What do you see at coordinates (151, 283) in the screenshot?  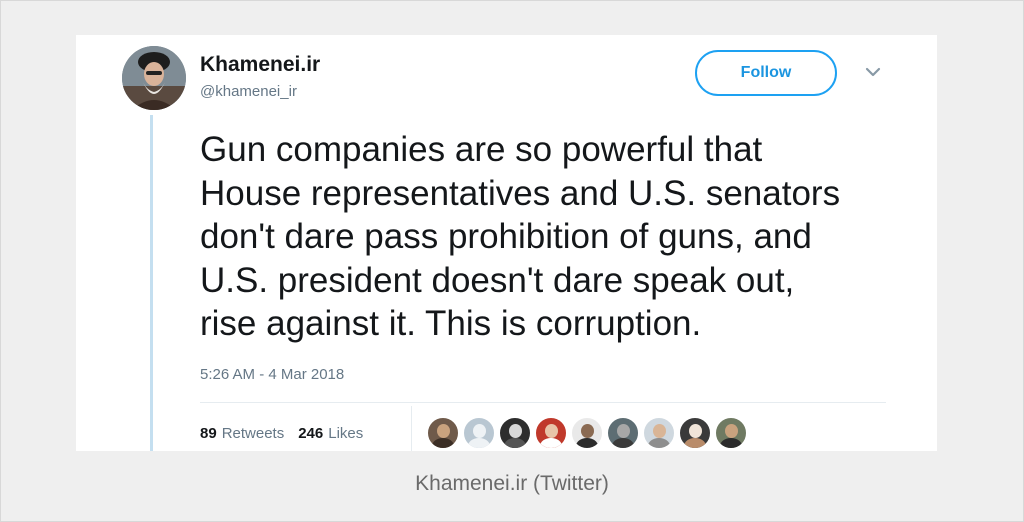 I see `thread-line` at bounding box center [151, 283].